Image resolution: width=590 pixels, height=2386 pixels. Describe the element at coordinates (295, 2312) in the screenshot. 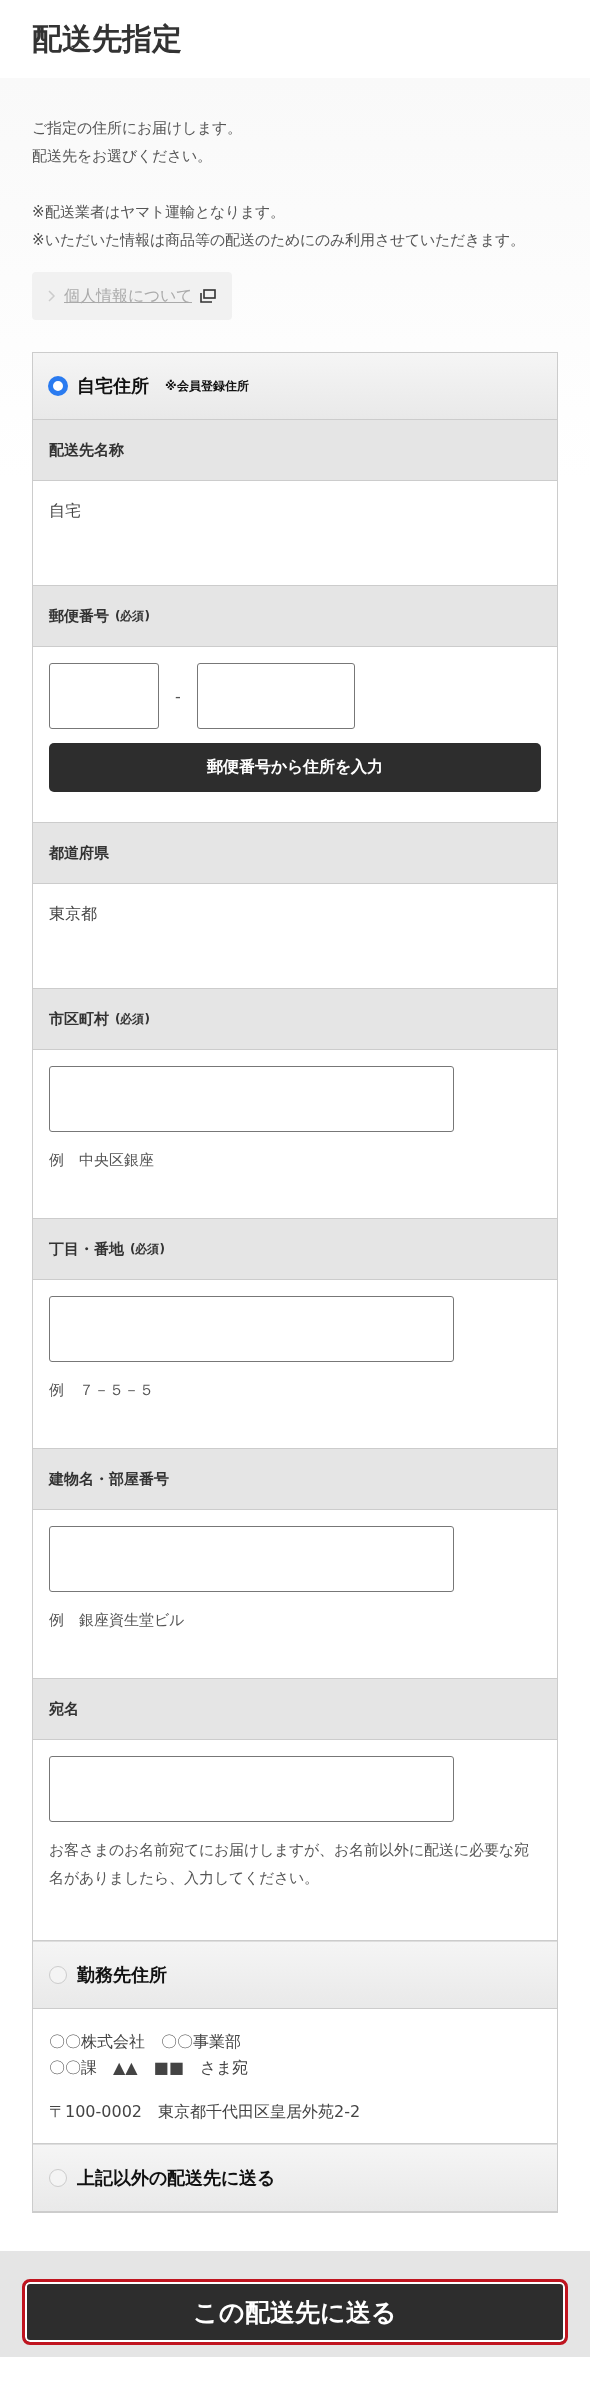

I see `submit-button: この配送先に送る` at that location.